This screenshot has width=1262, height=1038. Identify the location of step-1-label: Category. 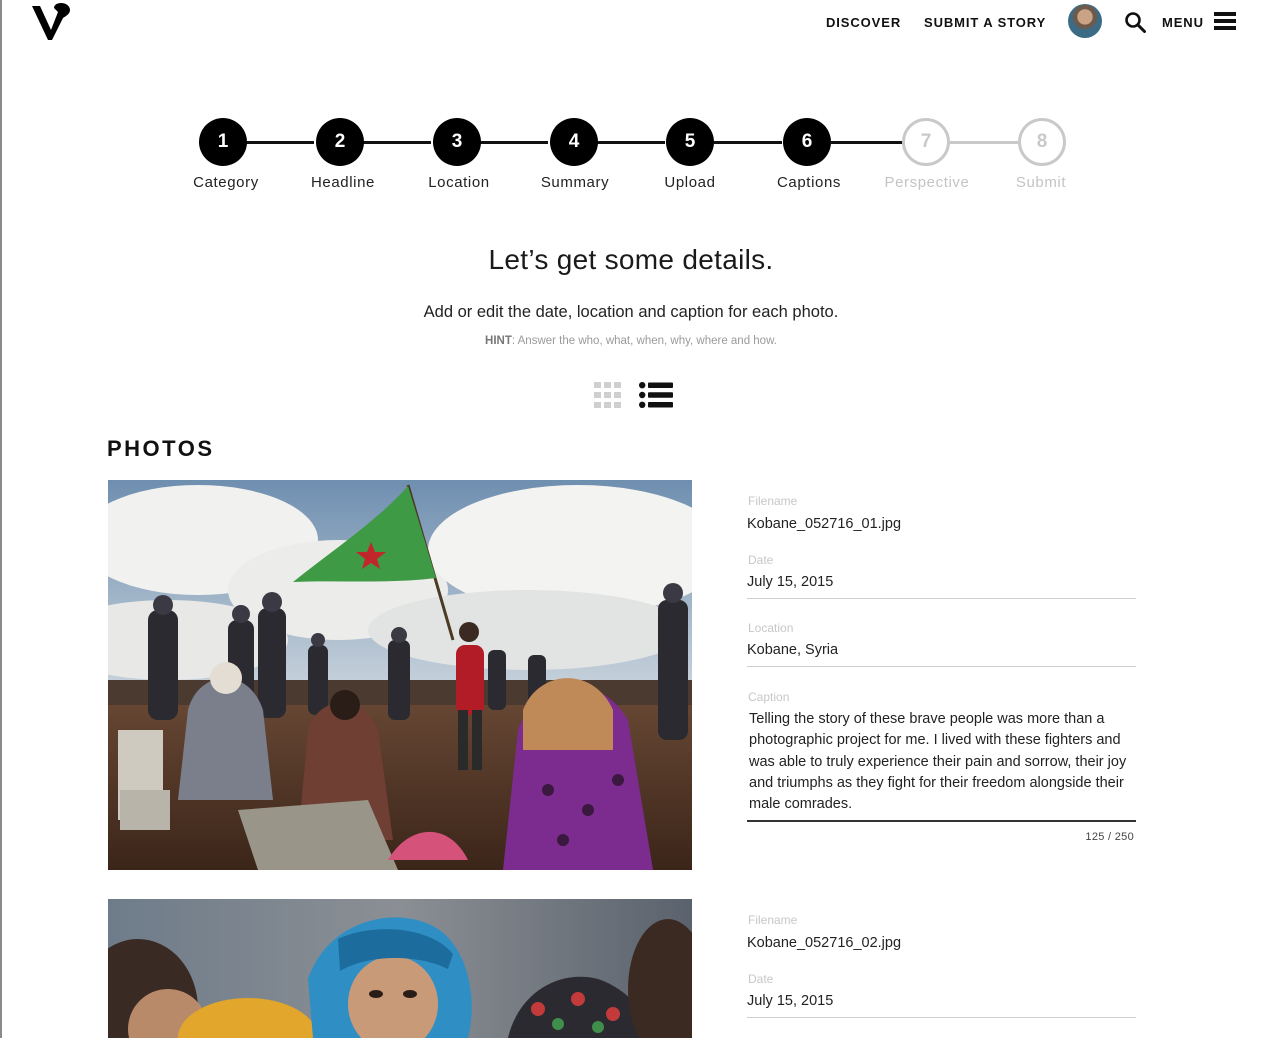
(226, 182).